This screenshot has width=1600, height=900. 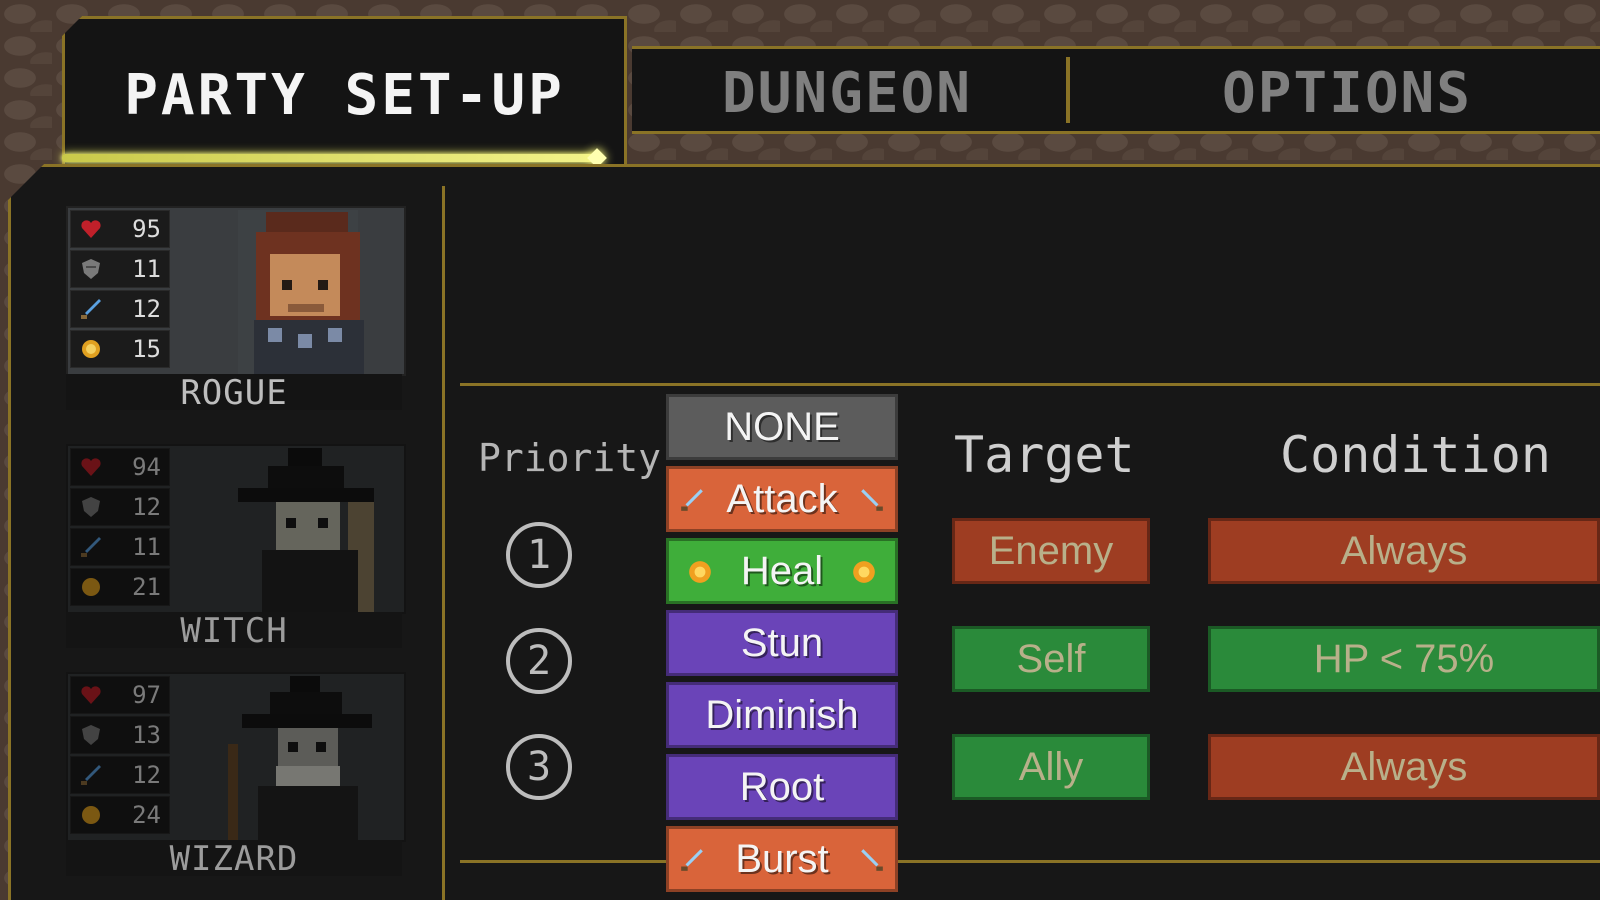 I want to click on condition-select-2: HP < 75%, so click(x=1404, y=659).